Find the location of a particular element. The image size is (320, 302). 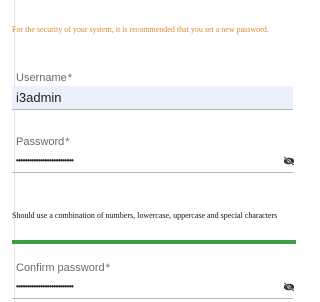

confirm-password-input: •••••••••••••••••••••••••• is located at coordinates (45, 286).